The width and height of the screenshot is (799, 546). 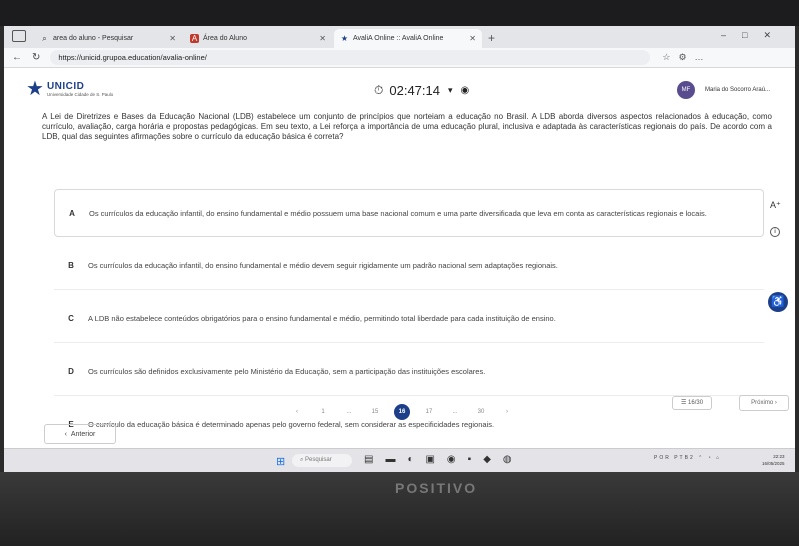 I want to click on stopwatch-icon: ⏱, so click(x=379, y=90).